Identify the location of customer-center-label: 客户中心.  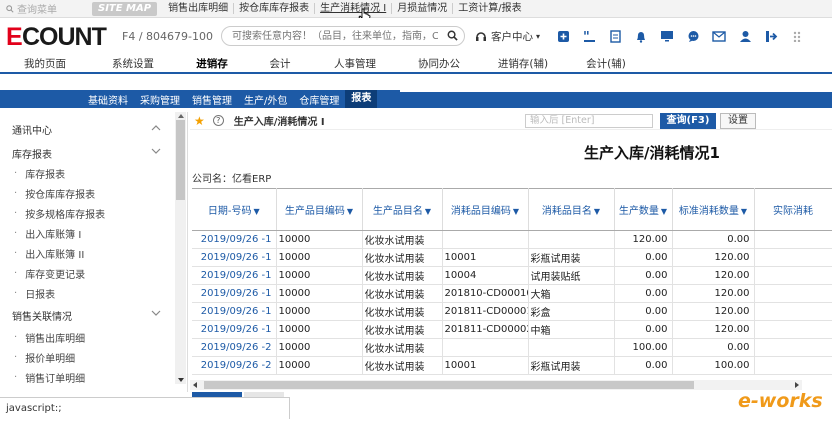
(511, 36).